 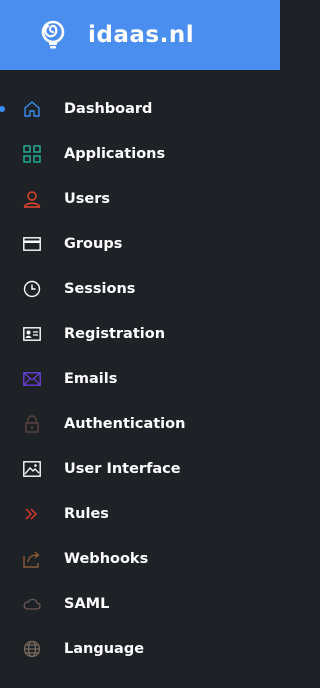 I want to click on sidebar-item-label: Authentication, so click(x=125, y=423).